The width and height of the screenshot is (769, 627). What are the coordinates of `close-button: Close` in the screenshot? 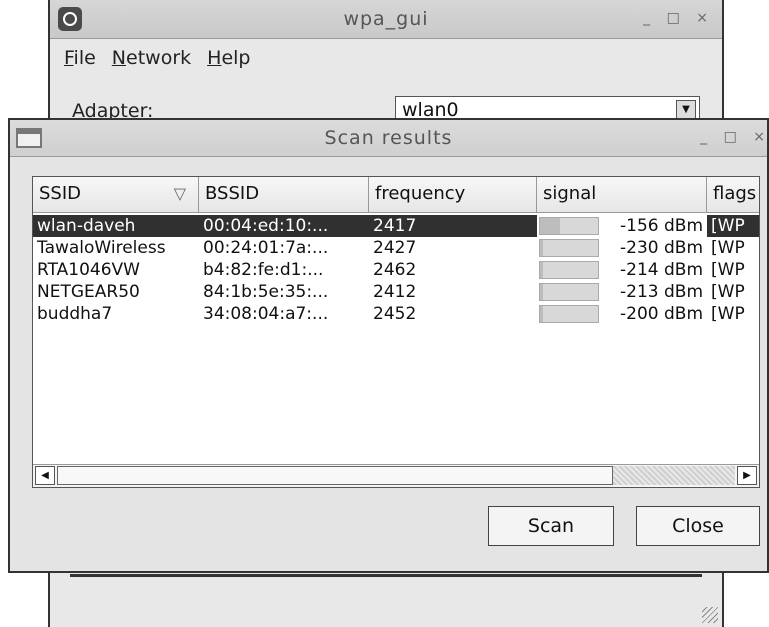 It's located at (698, 526).